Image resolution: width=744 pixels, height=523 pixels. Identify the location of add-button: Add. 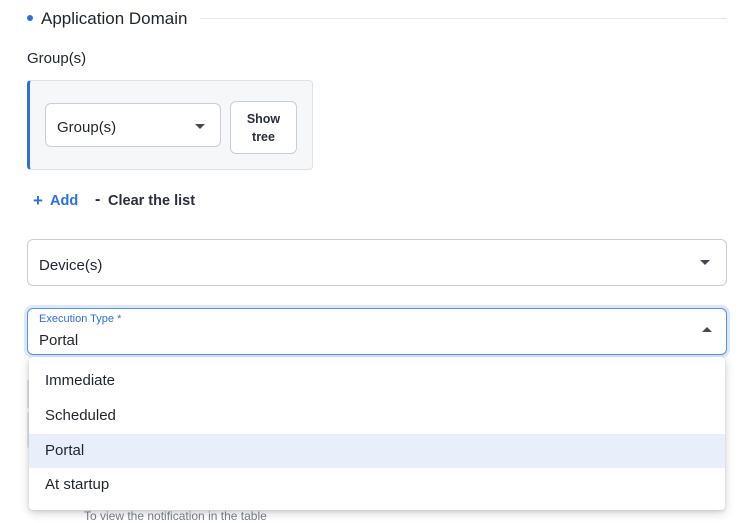
(64, 201).